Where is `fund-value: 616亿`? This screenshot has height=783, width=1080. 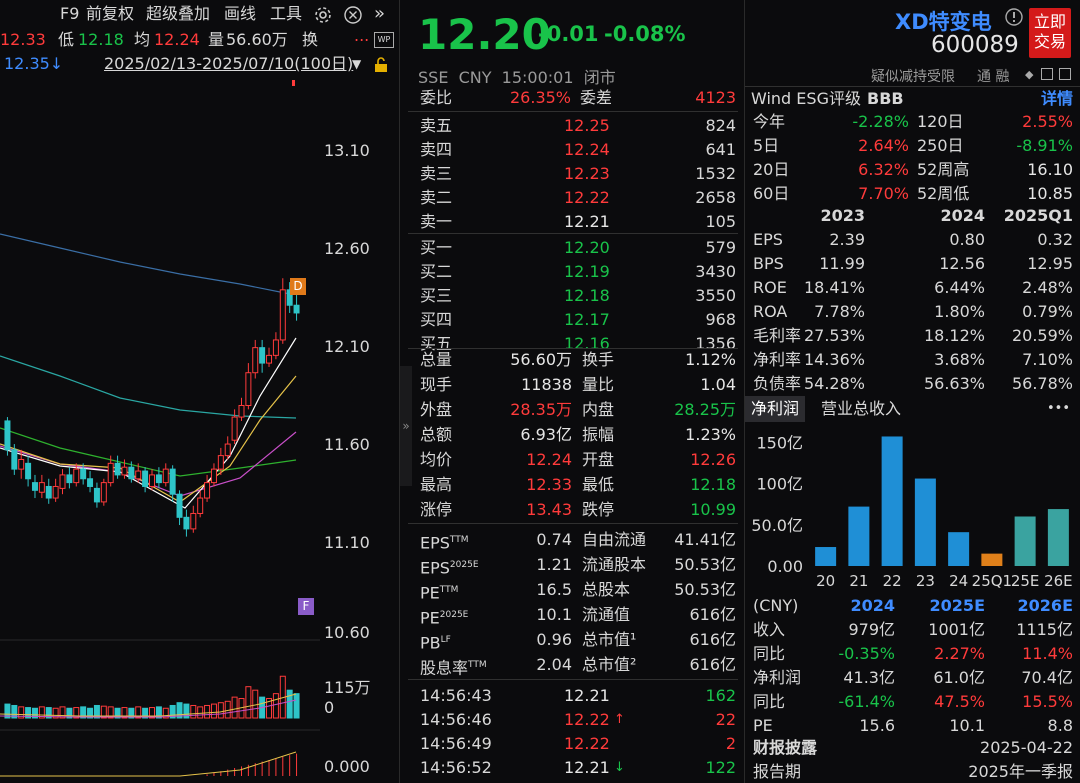
fund-value: 616亿 is located at coordinates (712, 614).